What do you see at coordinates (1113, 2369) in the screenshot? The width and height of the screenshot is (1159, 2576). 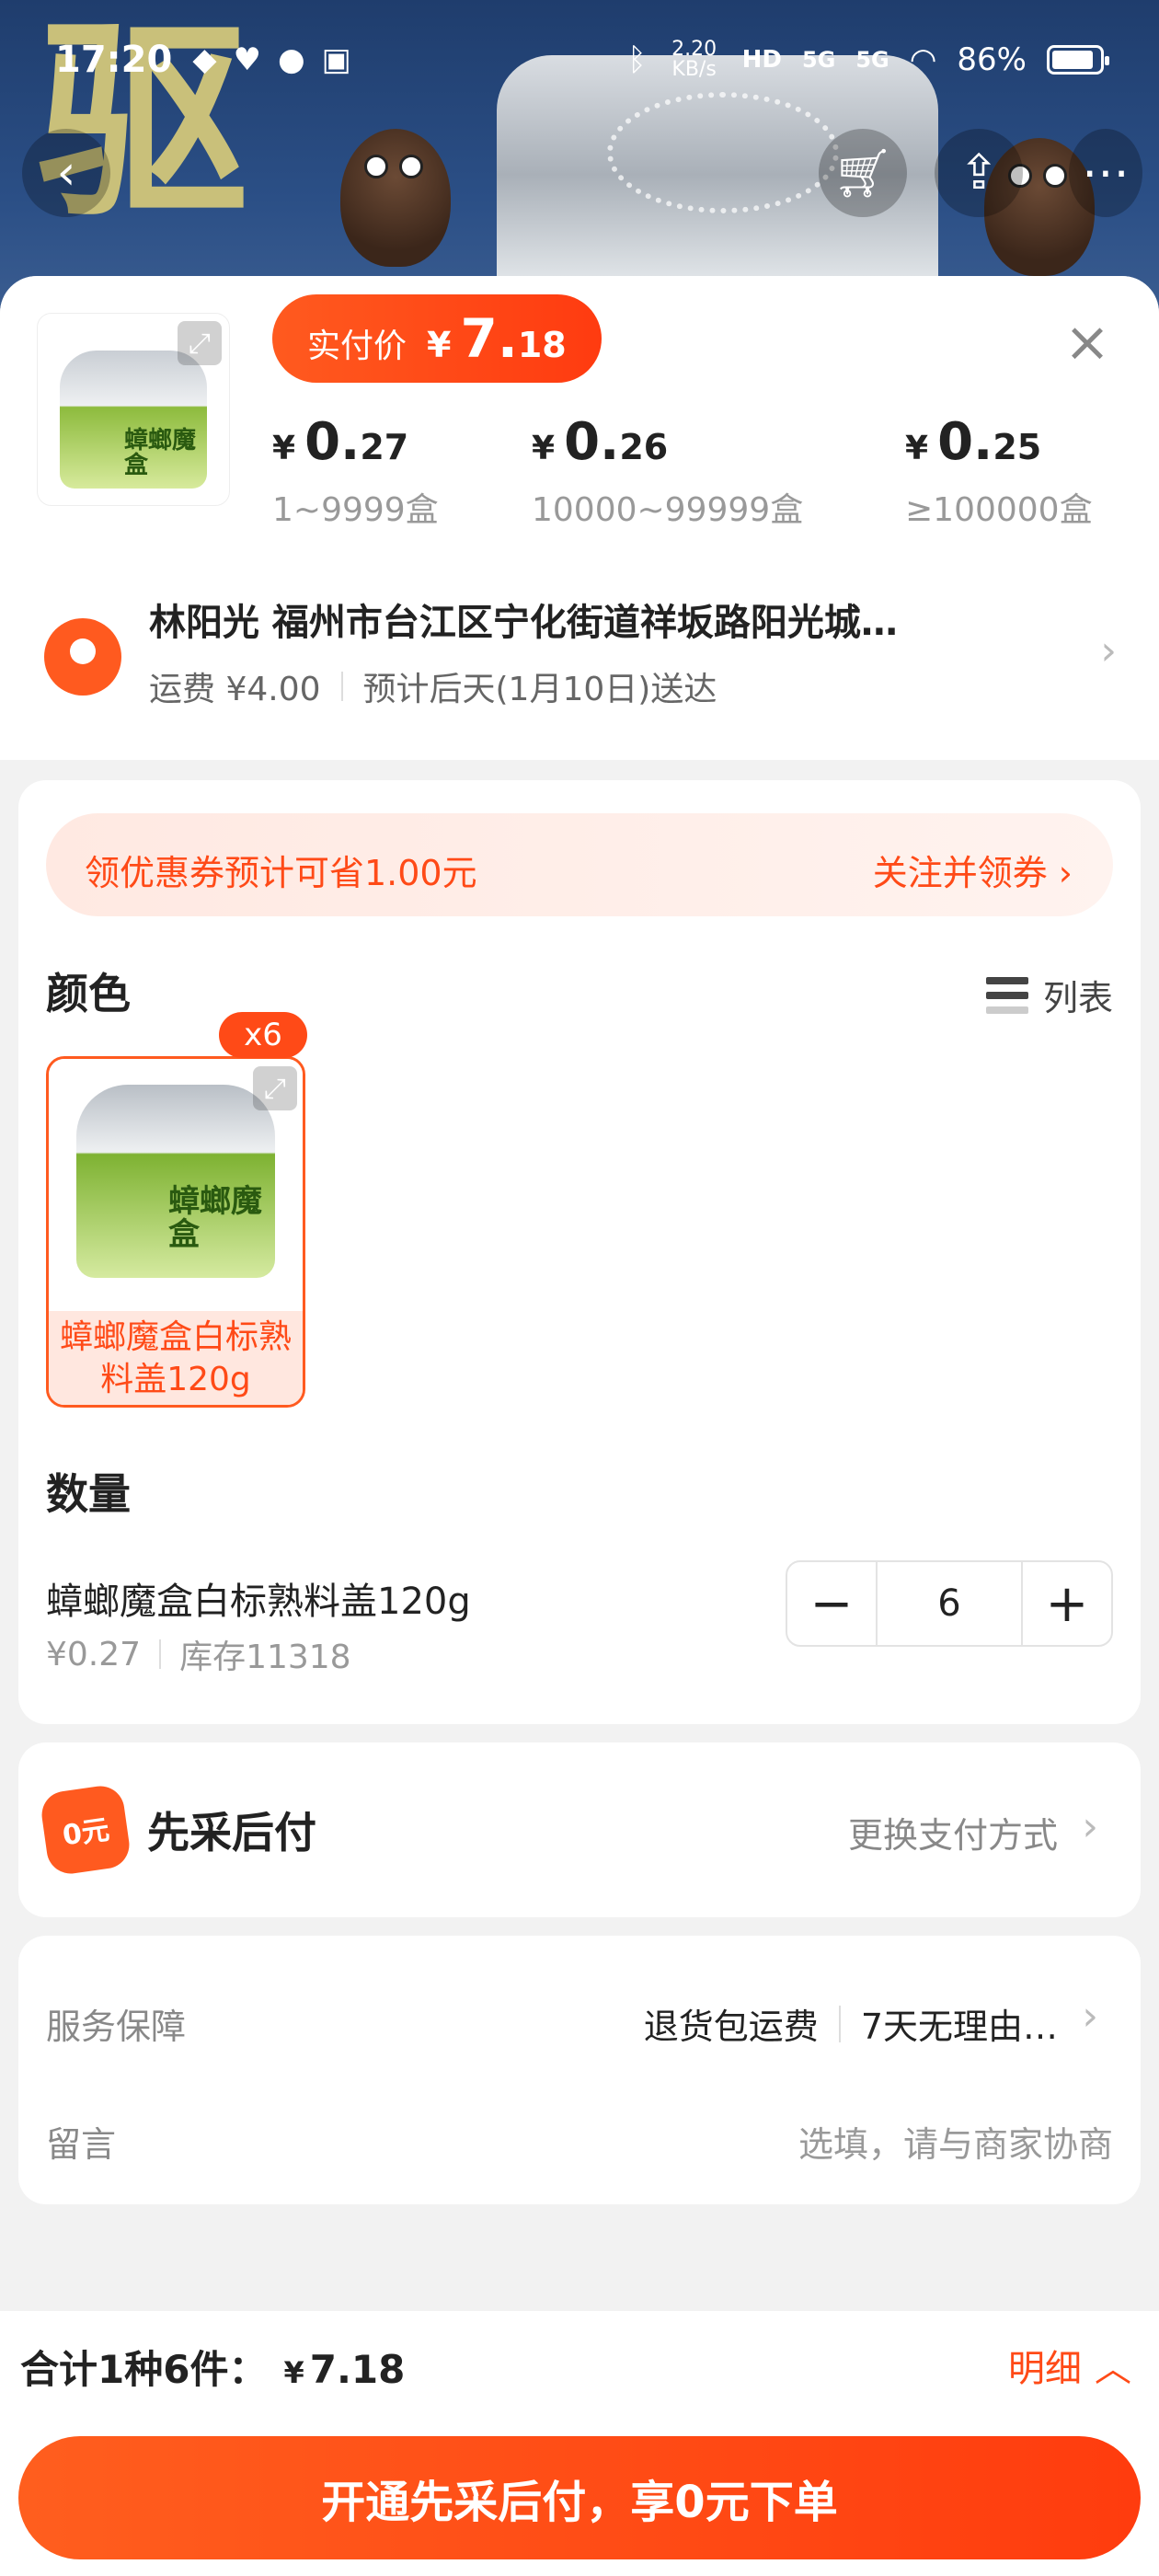 I see `chevron-up-icon: ︿` at bounding box center [1113, 2369].